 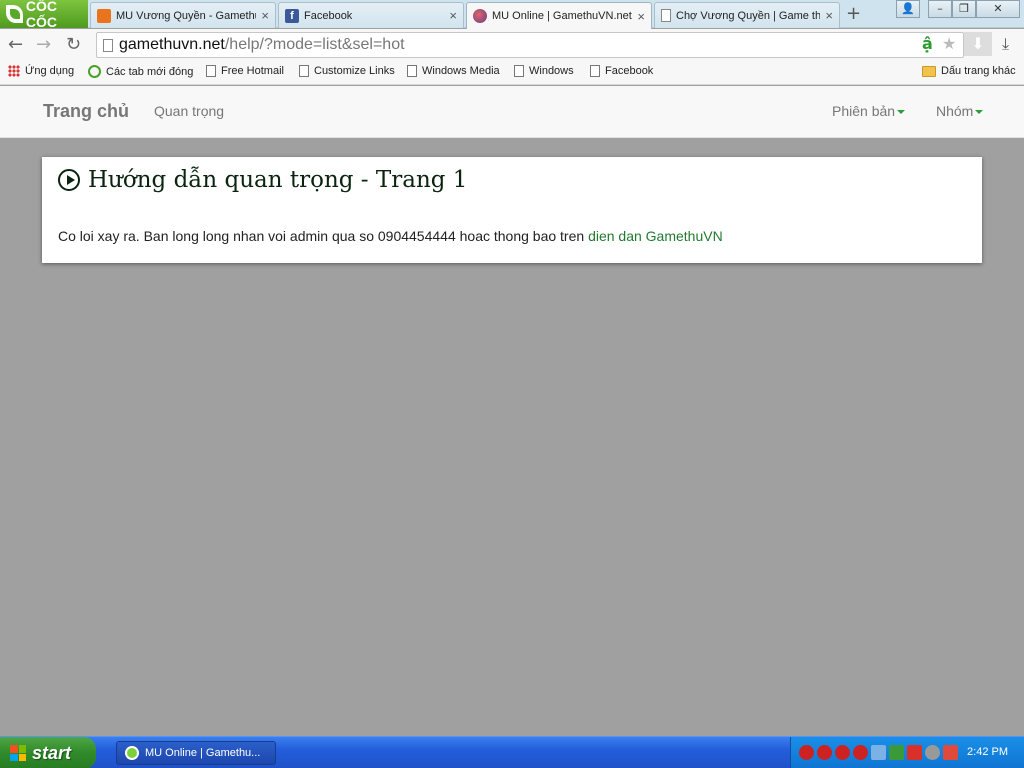 I want to click on nav-menu-group: Nhóm, so click(x=960, y=111).